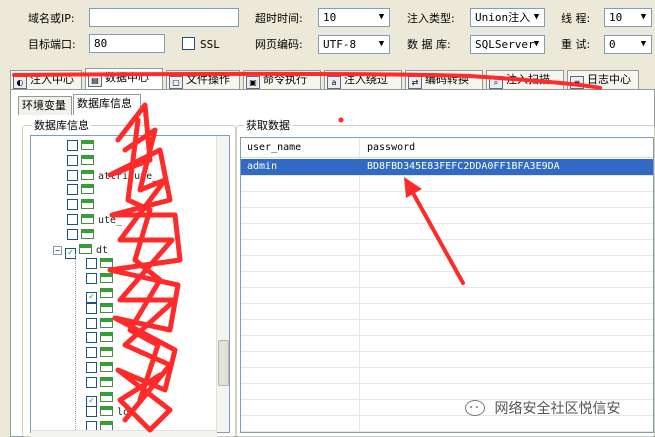  What do you see at coordinates (341, 120) in the screenshot?
I see `annotation-dot` at bounding box center [341, 120].